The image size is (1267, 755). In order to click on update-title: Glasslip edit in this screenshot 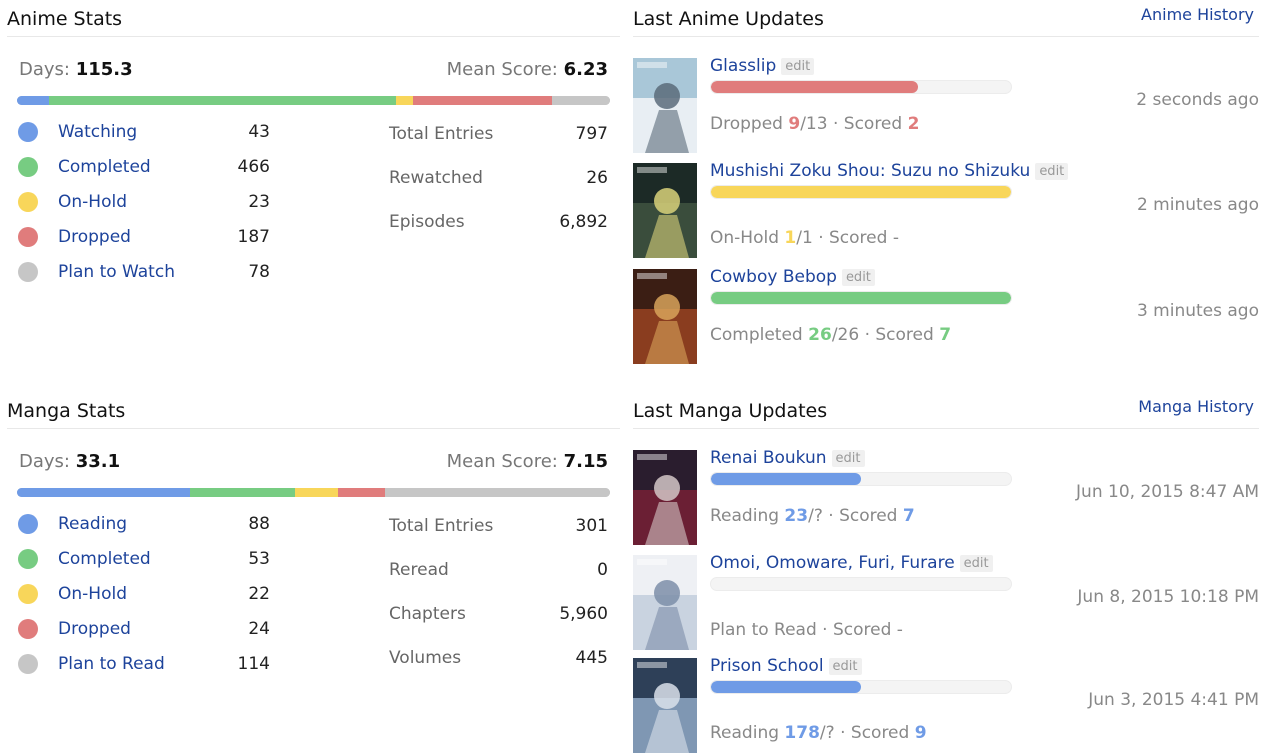, I will do `click(762, 66)`.